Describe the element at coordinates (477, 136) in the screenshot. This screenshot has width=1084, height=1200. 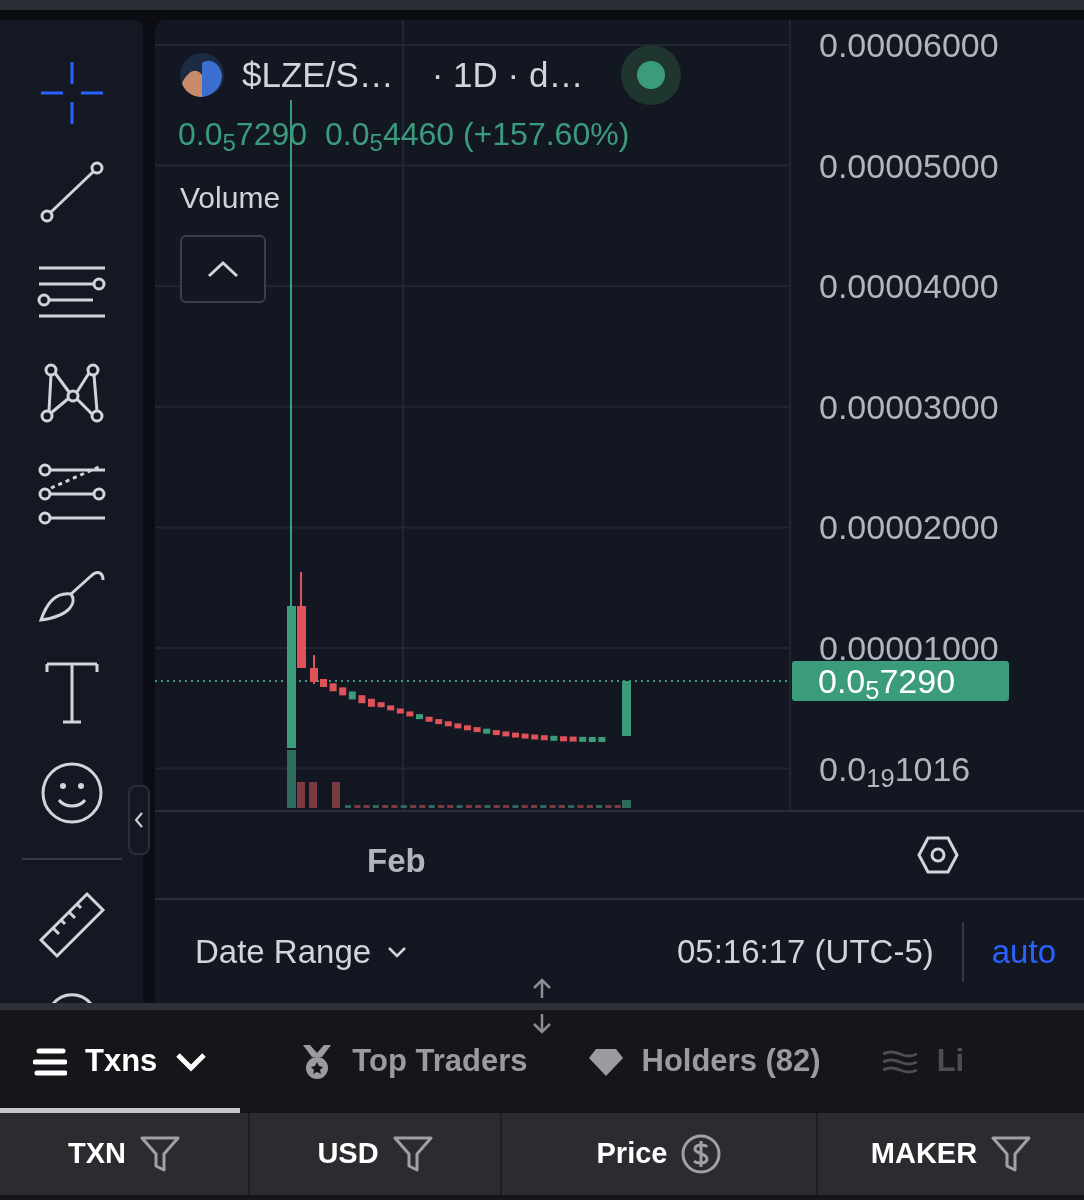
I see `price-change: 0.0$_{5}$4460 (+157.60%)` at that location.